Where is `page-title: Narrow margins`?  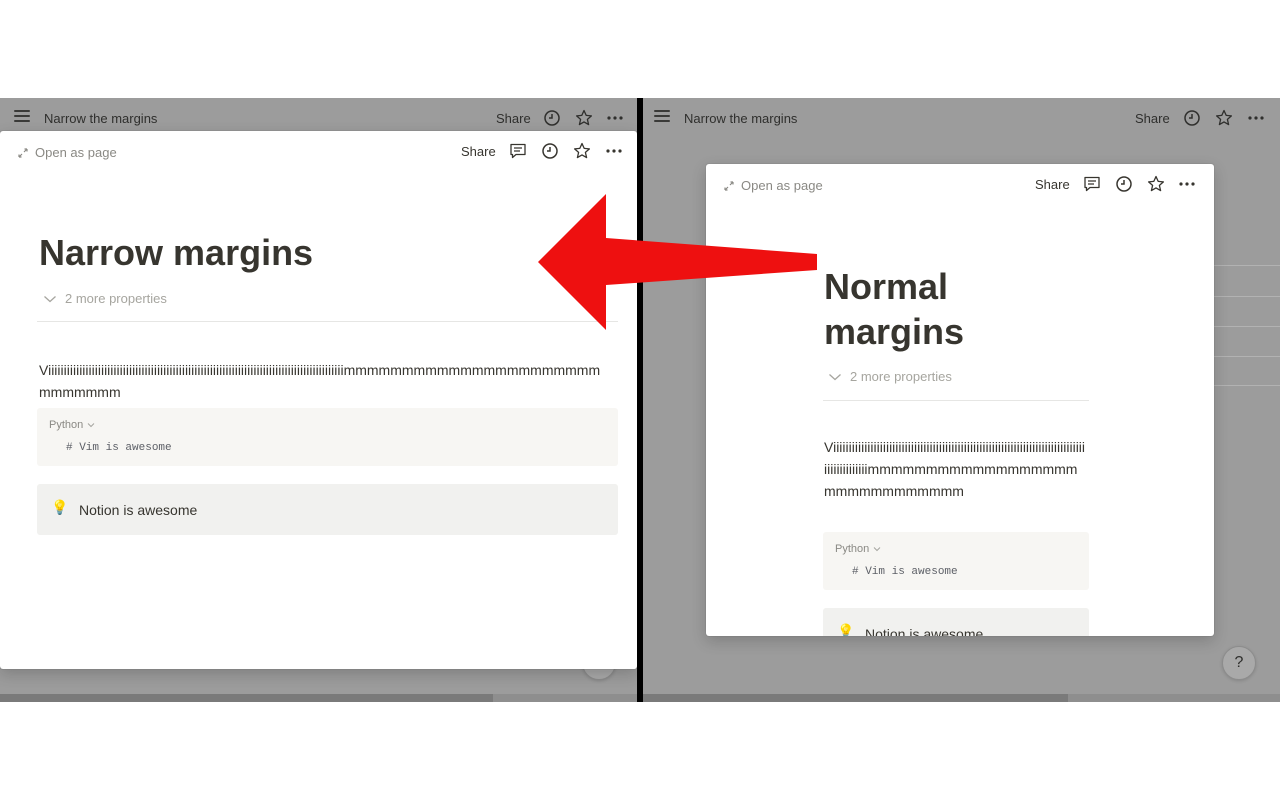
page-title: Narrow margins is located at coordinates (319, 252).